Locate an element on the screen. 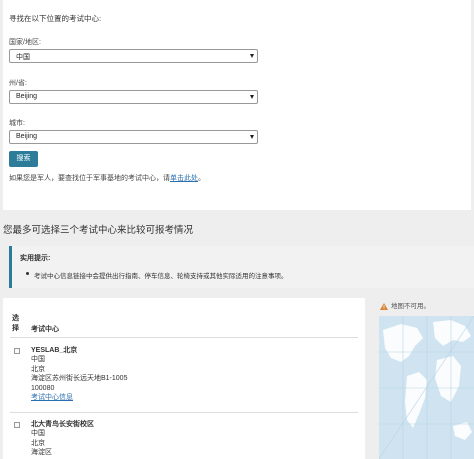 Image resolution: width=474 pixels, height=459 pixels. center-name: 北大青鸟长安街校区 is located at coordinates (62, 424).